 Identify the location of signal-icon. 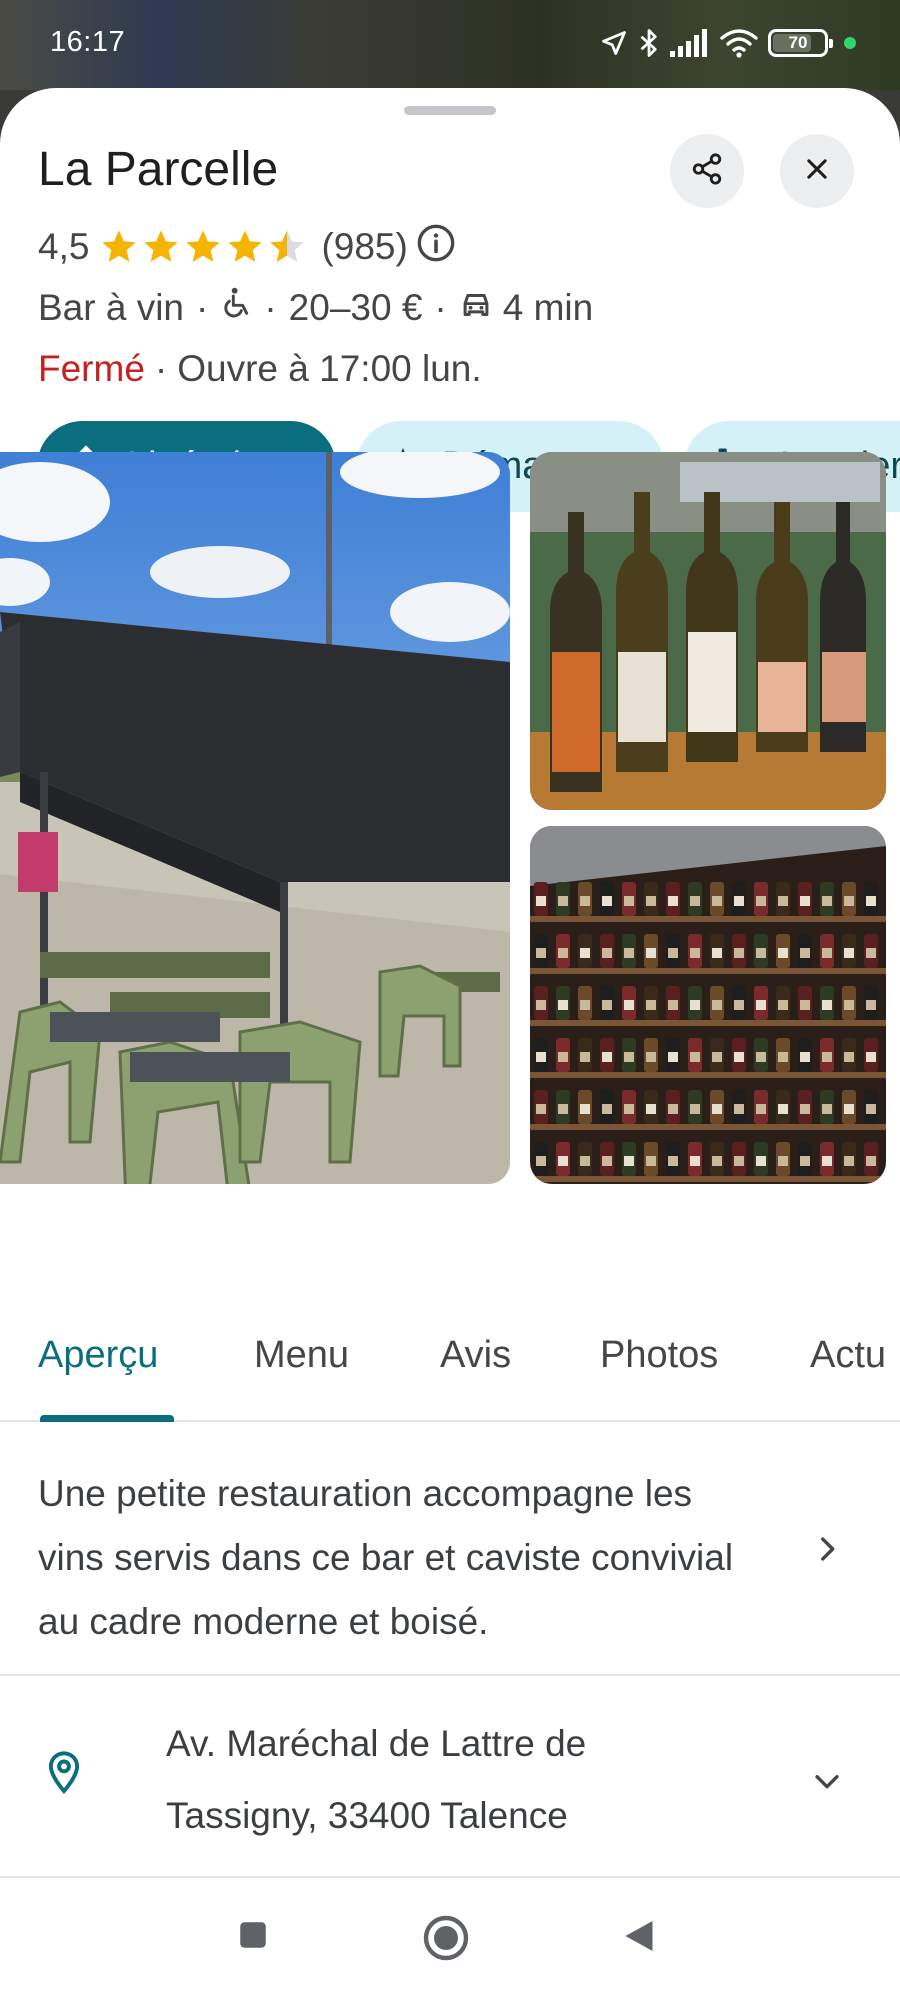
(690, 43).